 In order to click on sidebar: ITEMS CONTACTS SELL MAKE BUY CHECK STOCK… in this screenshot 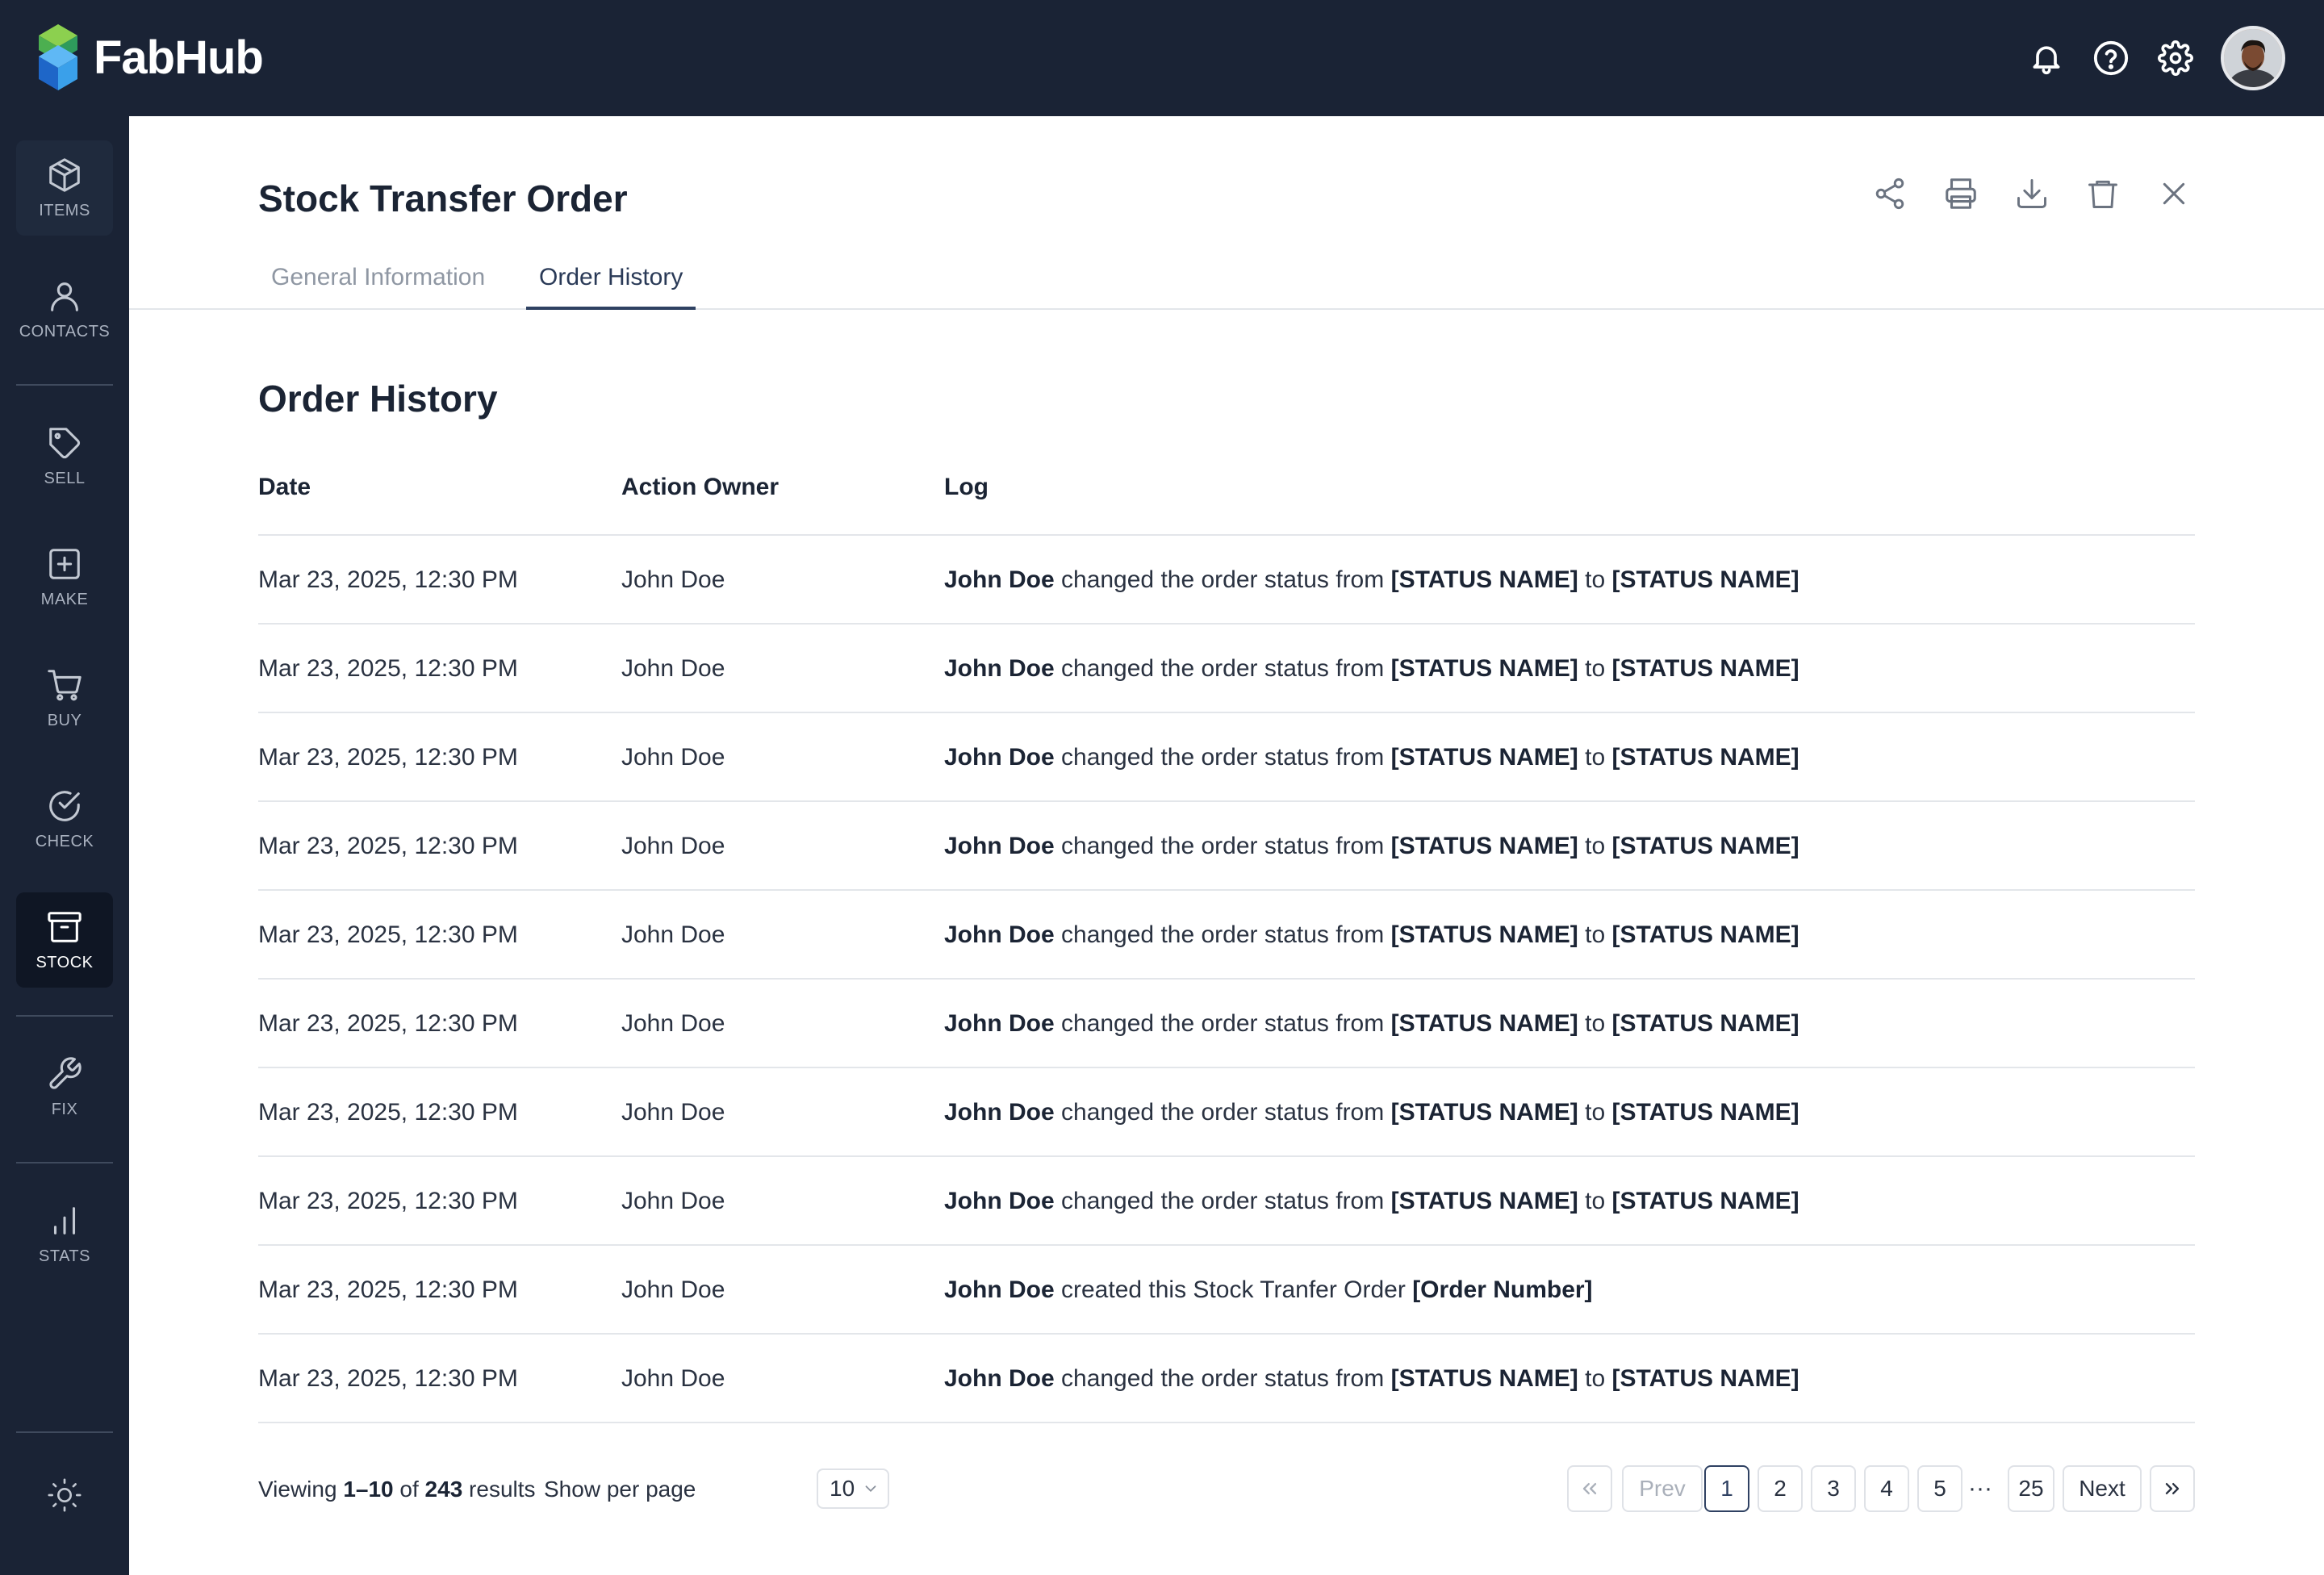, I will do `click(65, 846)`.